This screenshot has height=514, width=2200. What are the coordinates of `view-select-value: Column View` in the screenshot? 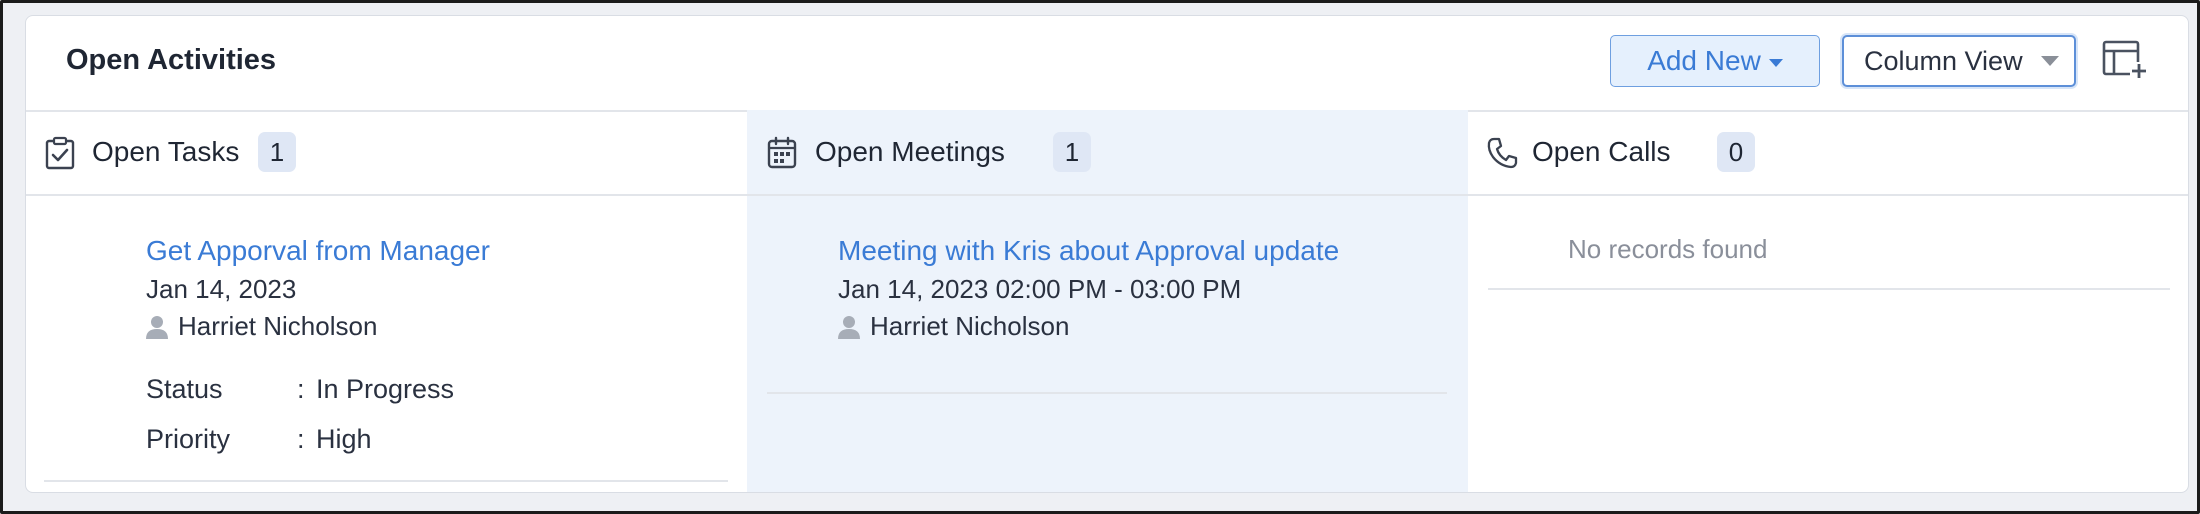 It's located at (1943, 60).